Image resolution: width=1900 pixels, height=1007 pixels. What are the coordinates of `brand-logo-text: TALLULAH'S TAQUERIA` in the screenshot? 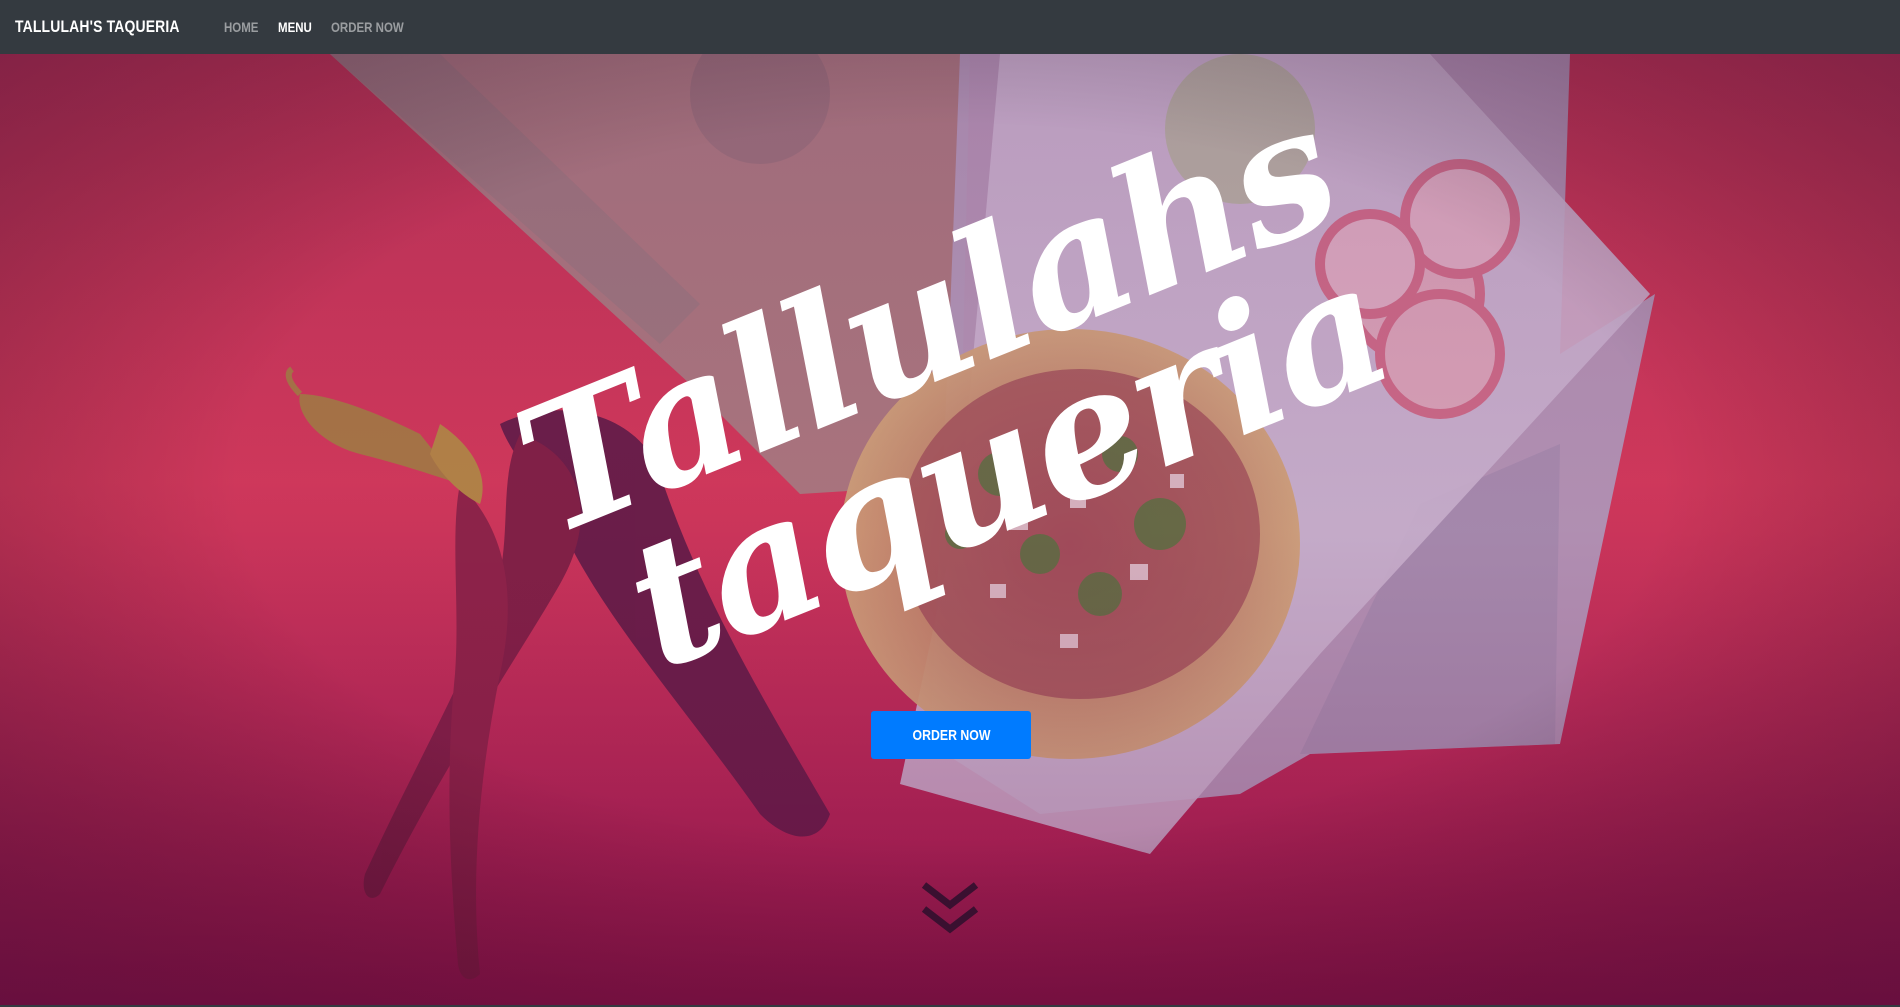 It's located at (97, 27).